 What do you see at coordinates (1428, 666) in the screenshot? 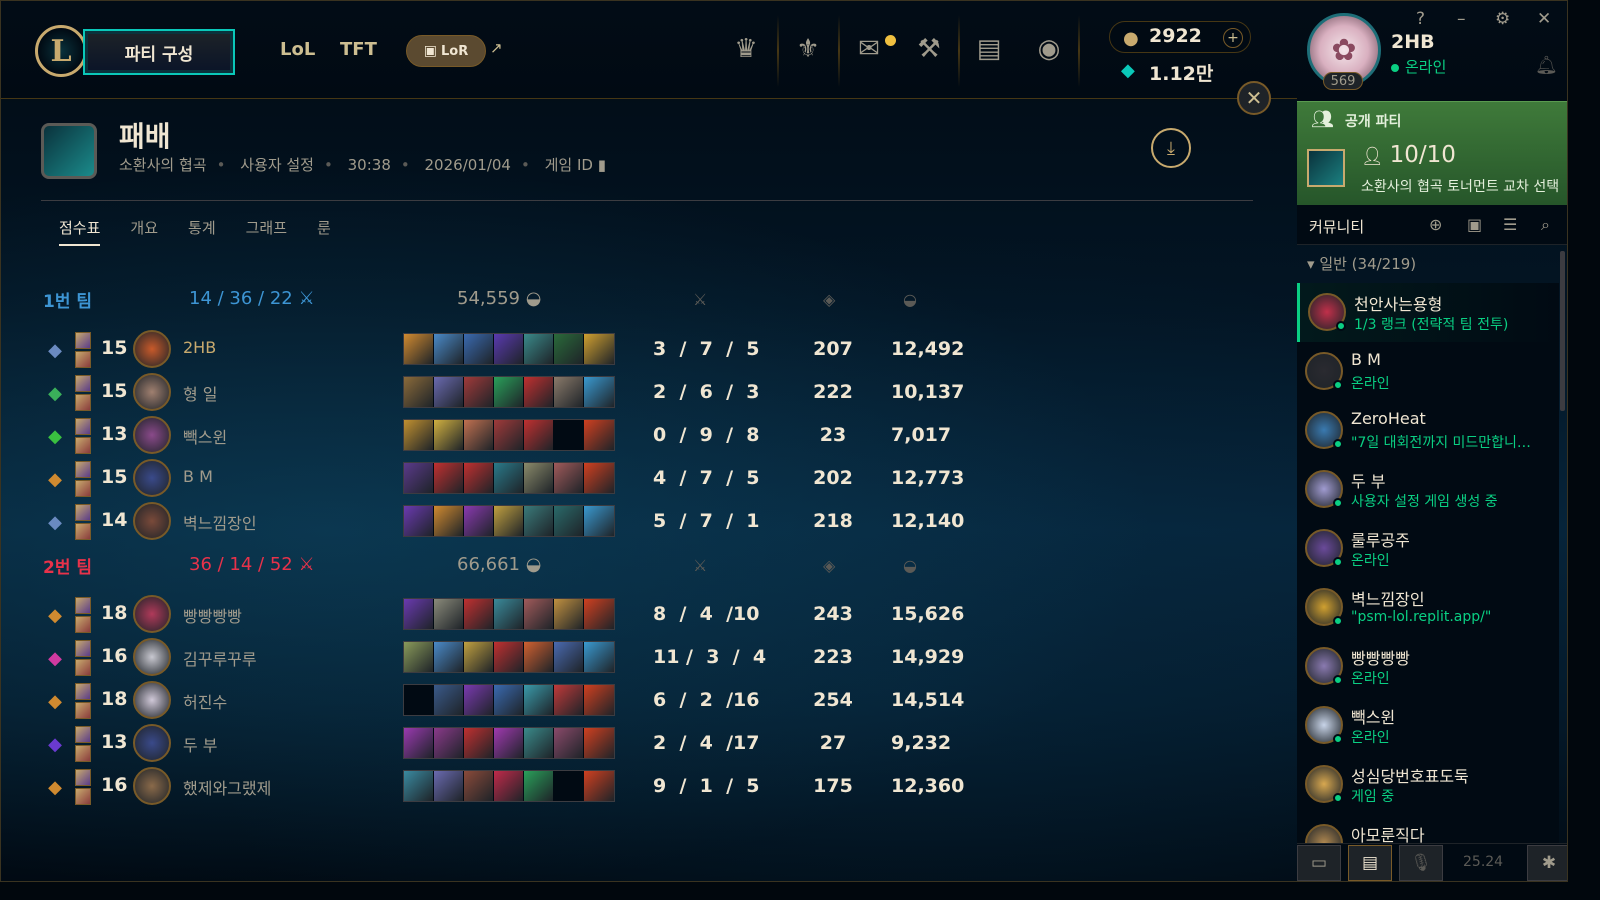
I see `friend-row: 빵빵빵빵 온라인` at bounding box center [1428, 666].